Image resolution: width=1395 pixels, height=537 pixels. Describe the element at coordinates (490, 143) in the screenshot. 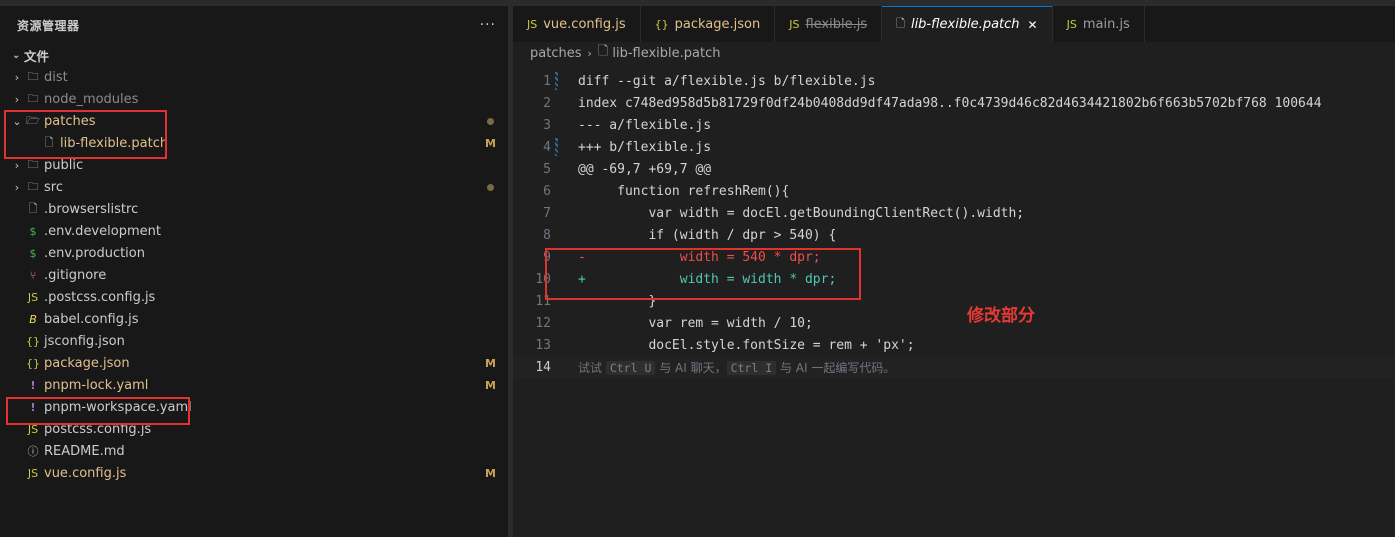

I see `git-status-badge: M` at that location.